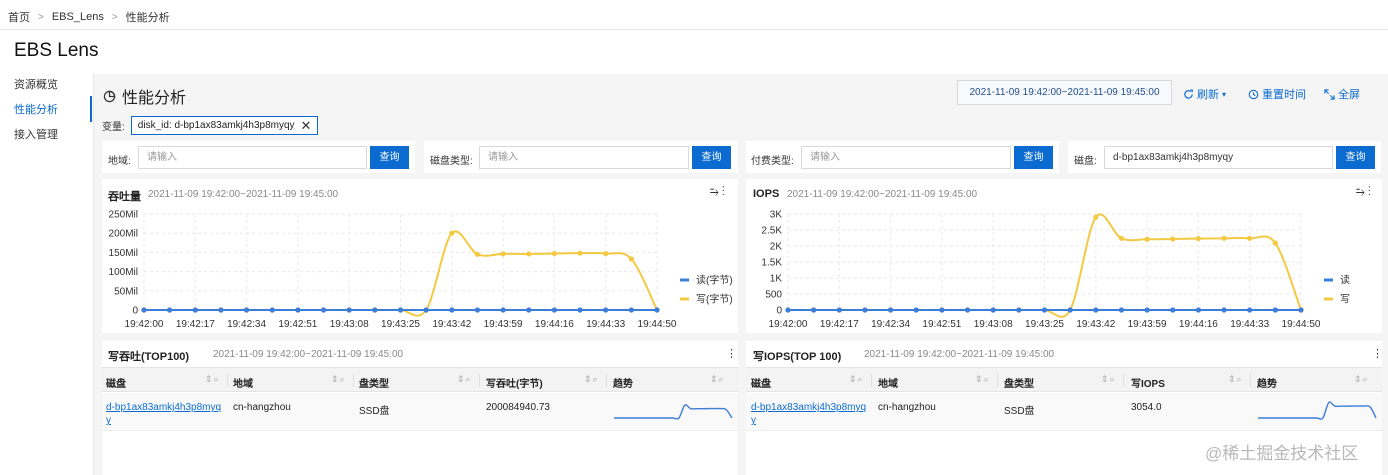  I want to click on x-tick-label: 19:42:00, so click(144, 324).